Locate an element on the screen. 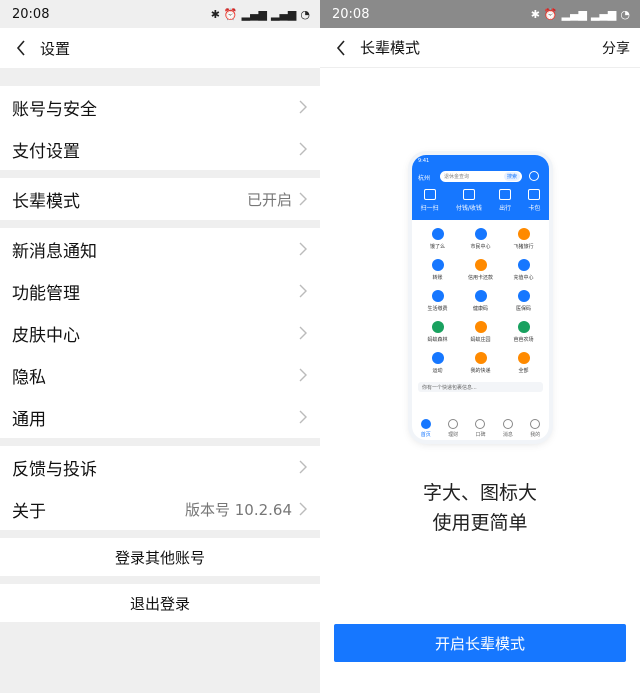 Image resolution: width=640 pixels, height=693 pixels. preview-quick-item: 付钱/收钱 is located at coordinates (469, 200).